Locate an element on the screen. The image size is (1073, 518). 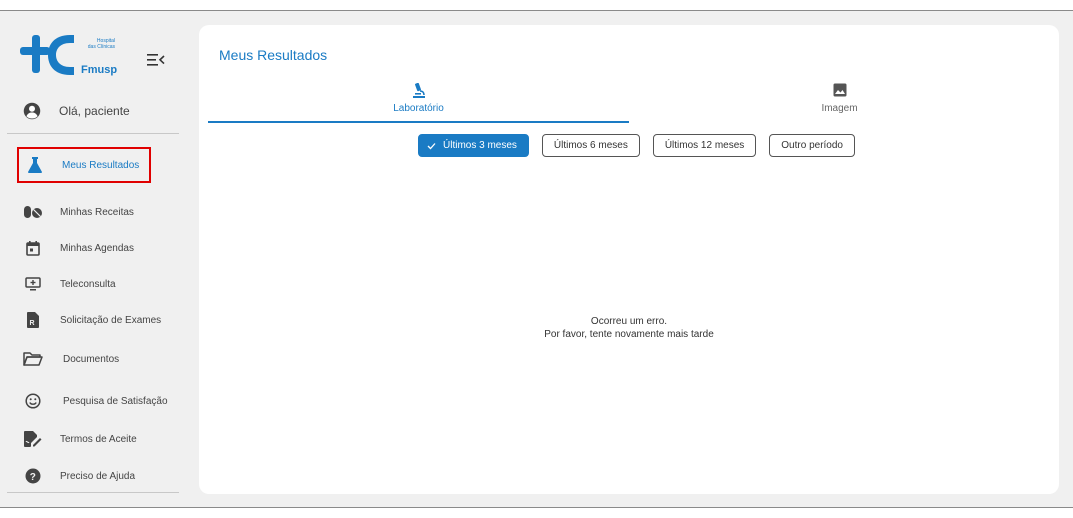
image-icon is located at coordinates (839, 91).